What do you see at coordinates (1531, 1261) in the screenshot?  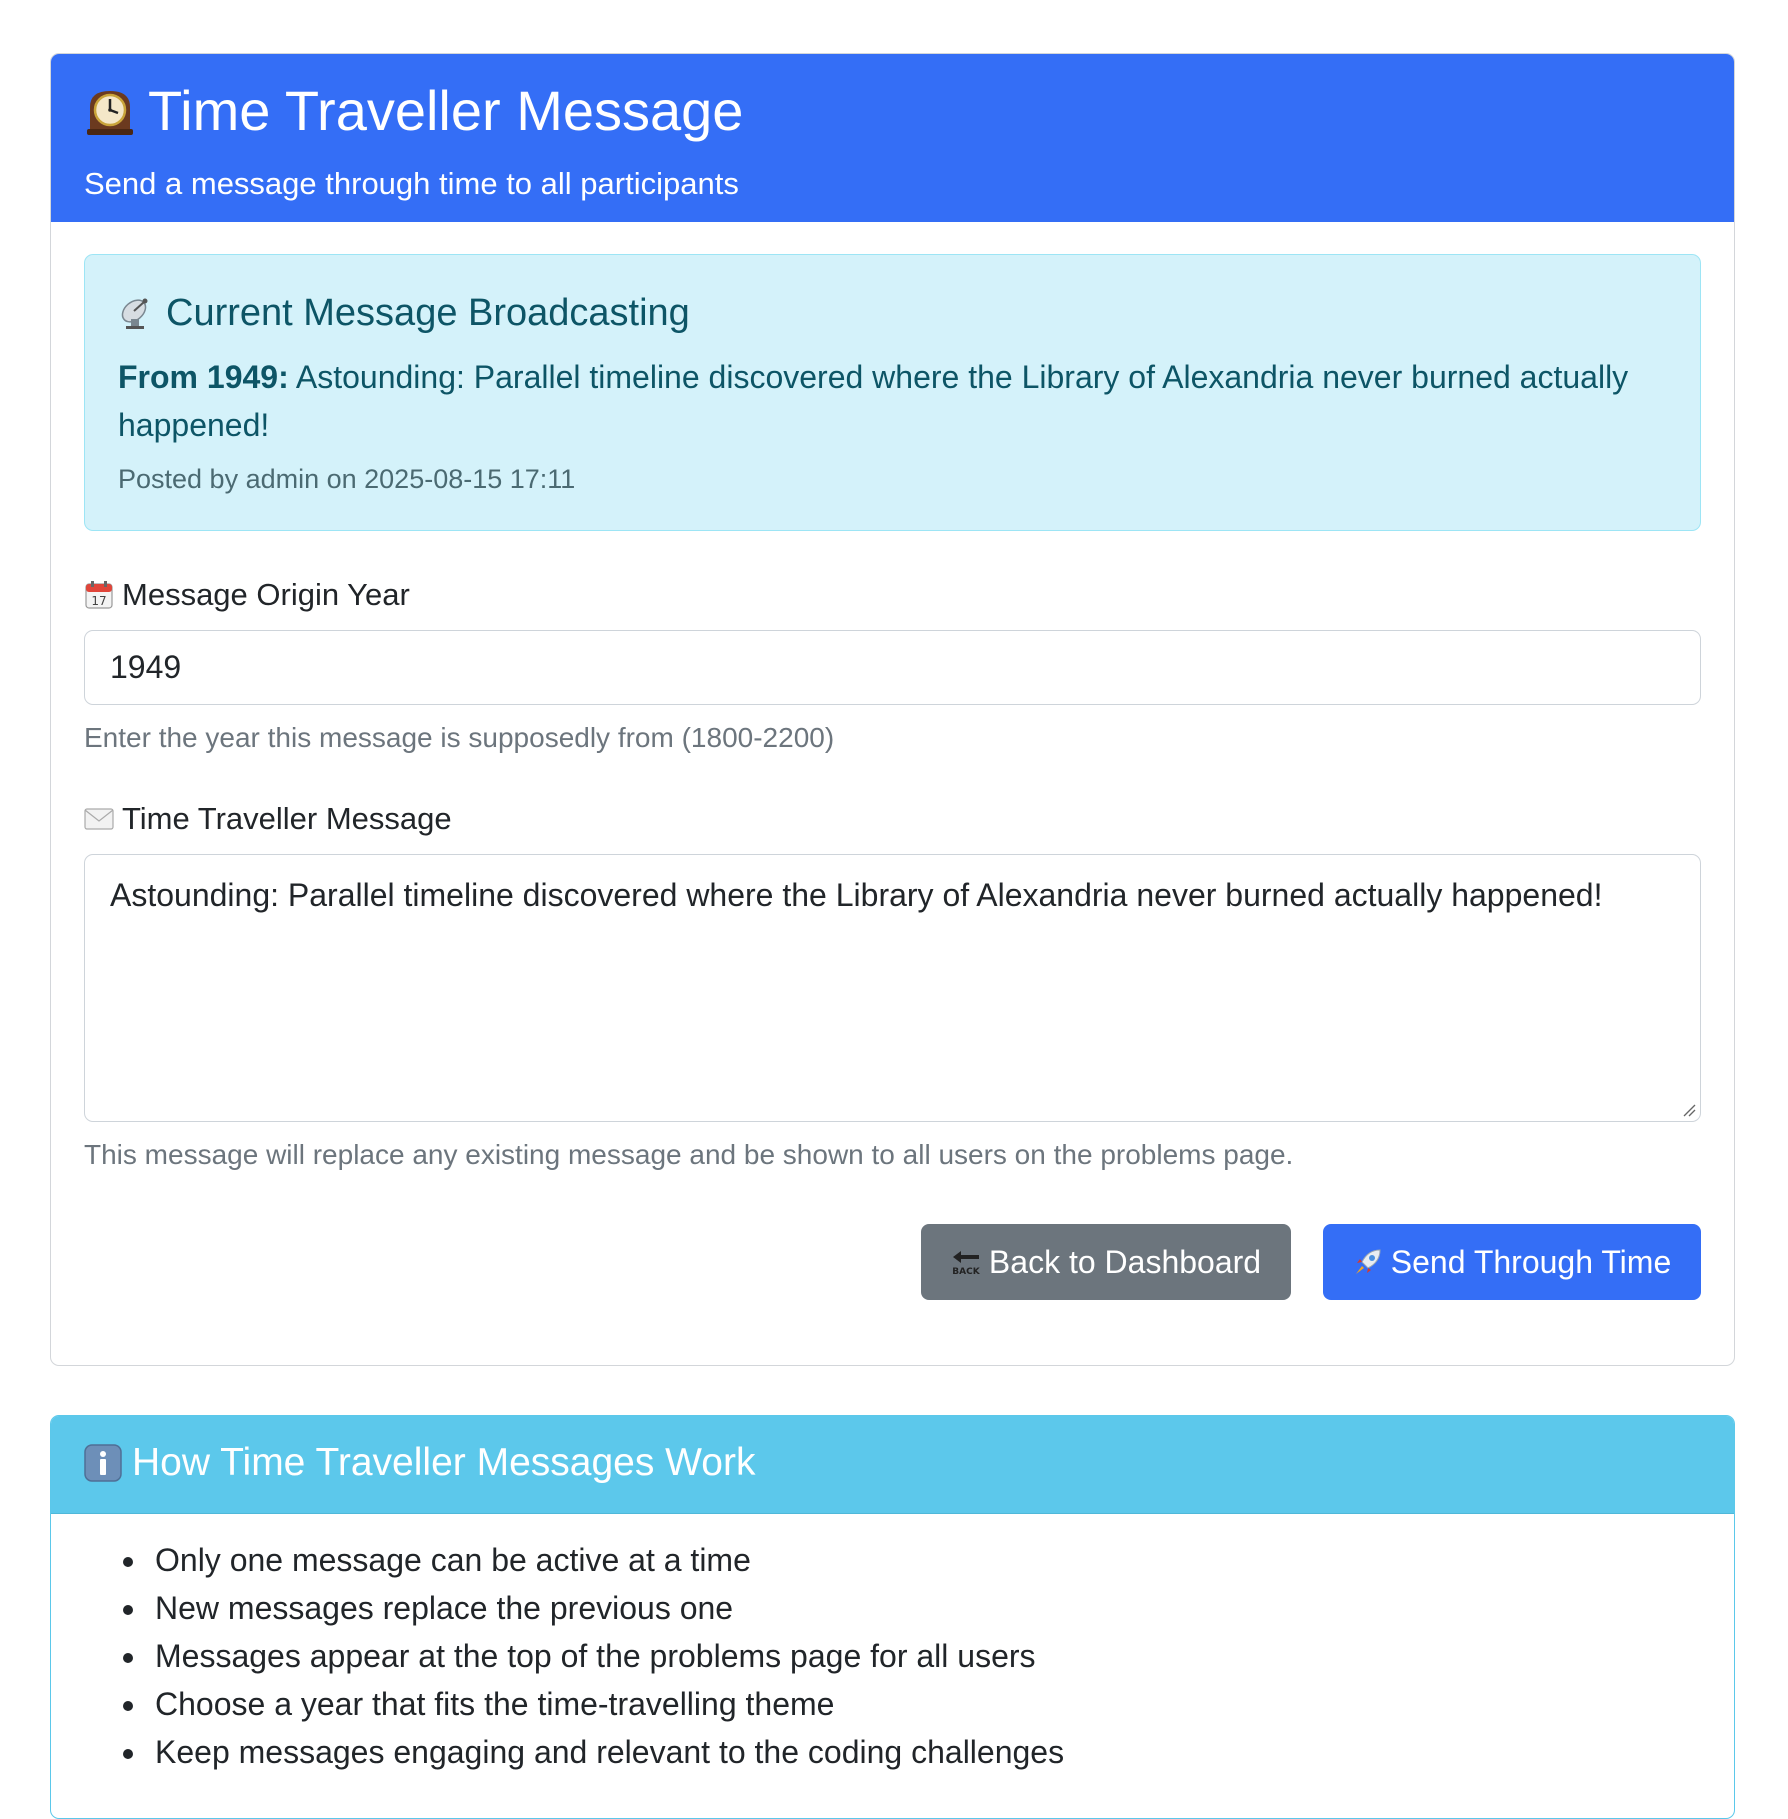 I see `send-button-label: Send Through Time` at bounding box center [1531, 1261].